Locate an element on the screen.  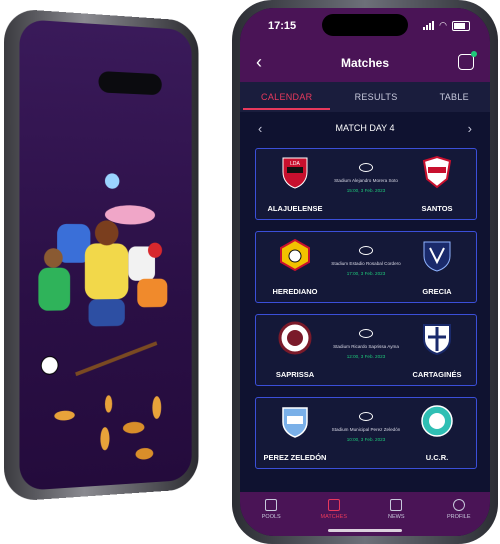
home-team: HEREDIANO is located at coordinates (295, 267).